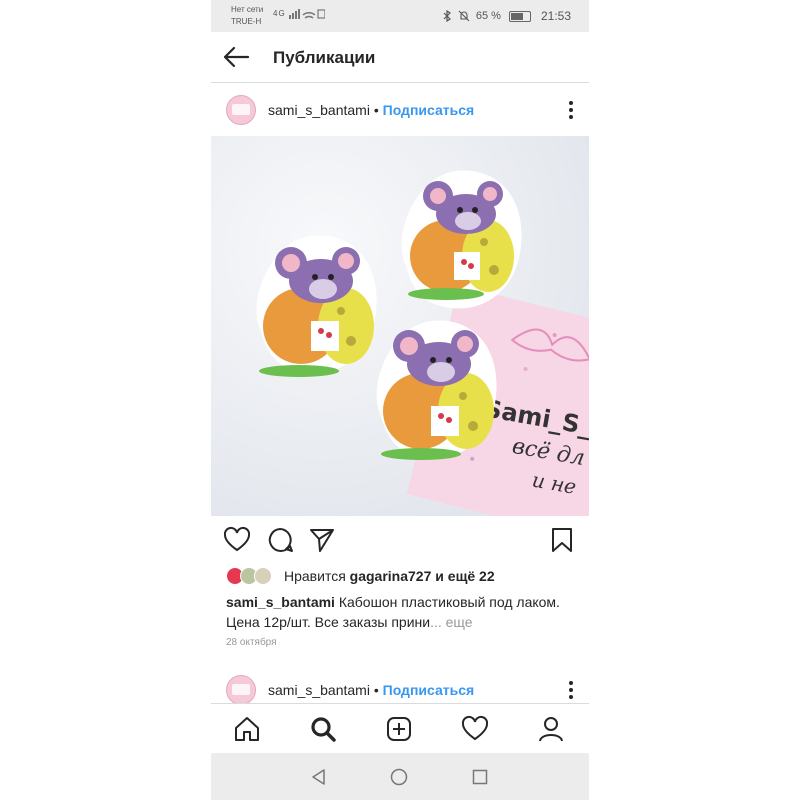 The image size is (800, 800). I want to click on system-nav-bar, so click(400, 776).